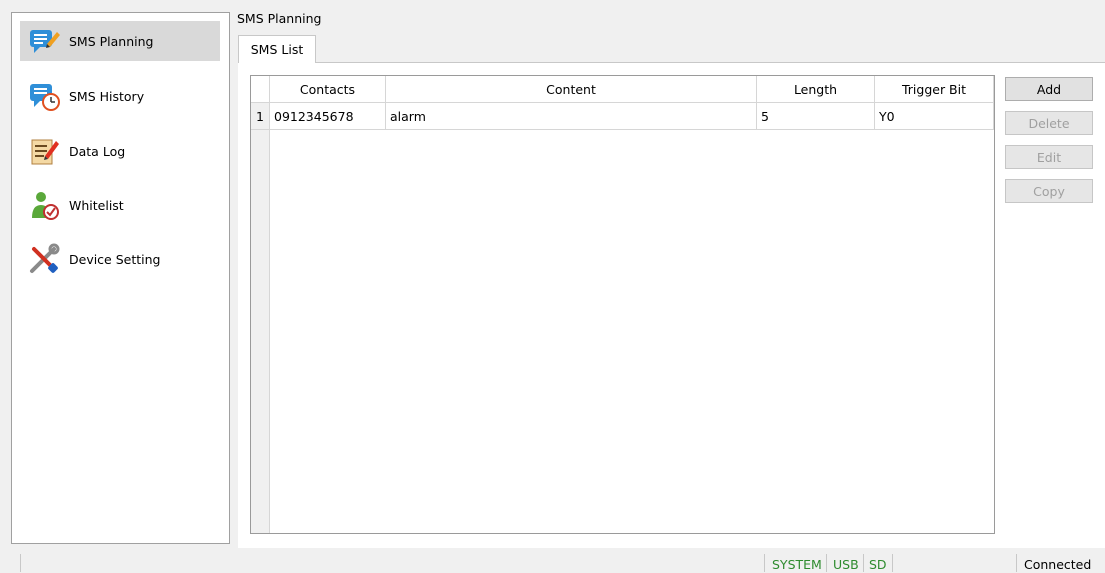 The height and width of the screenshot is (573, 1105). I want to click on cell-contacts: 0912345678, so click(328, 116).